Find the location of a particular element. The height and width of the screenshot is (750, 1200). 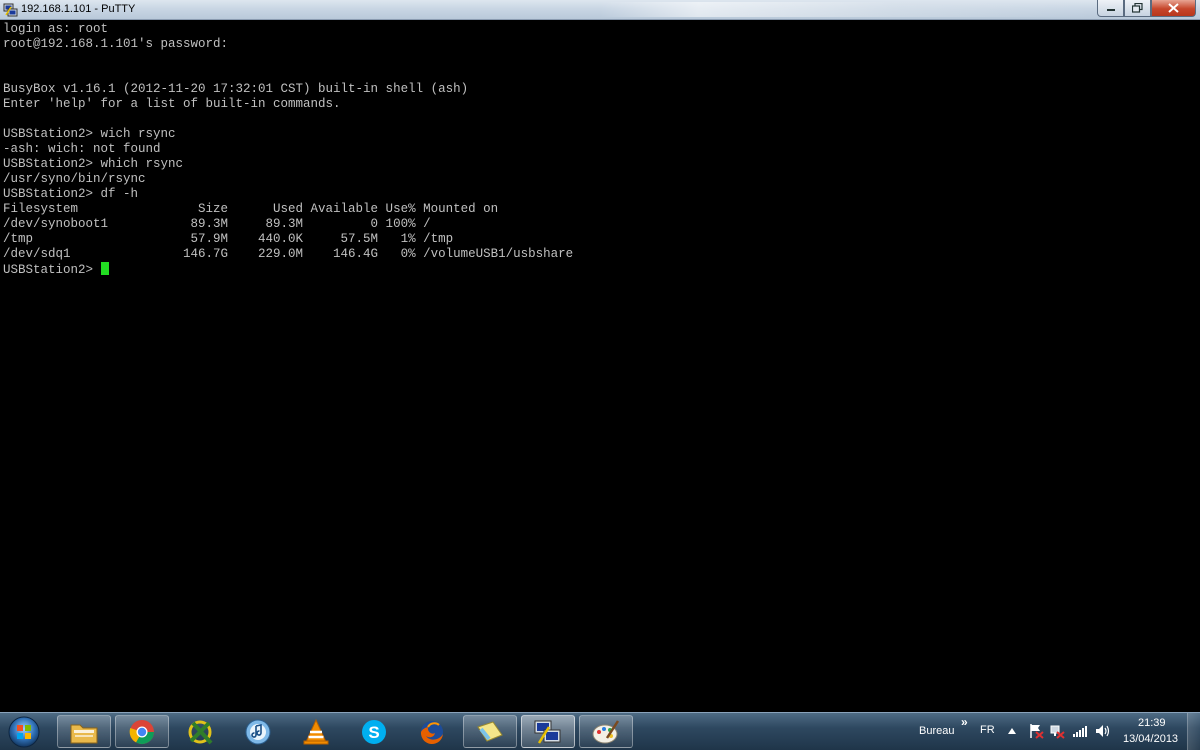

folder-icon is located at coordinates (84, 733).